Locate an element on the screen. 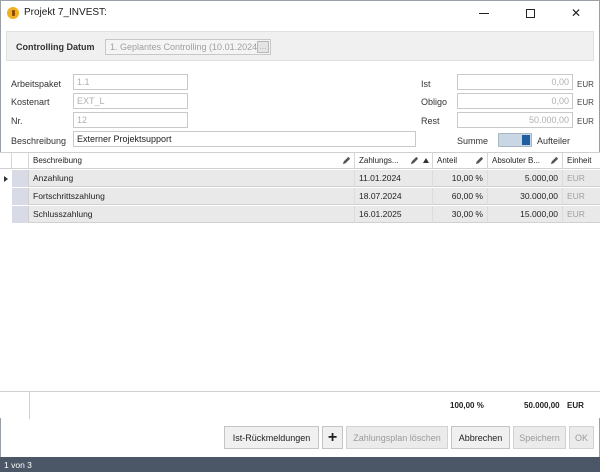 This screenshot has width=600, height=472. close-button: ✕ is located at coordinates (576, 13).